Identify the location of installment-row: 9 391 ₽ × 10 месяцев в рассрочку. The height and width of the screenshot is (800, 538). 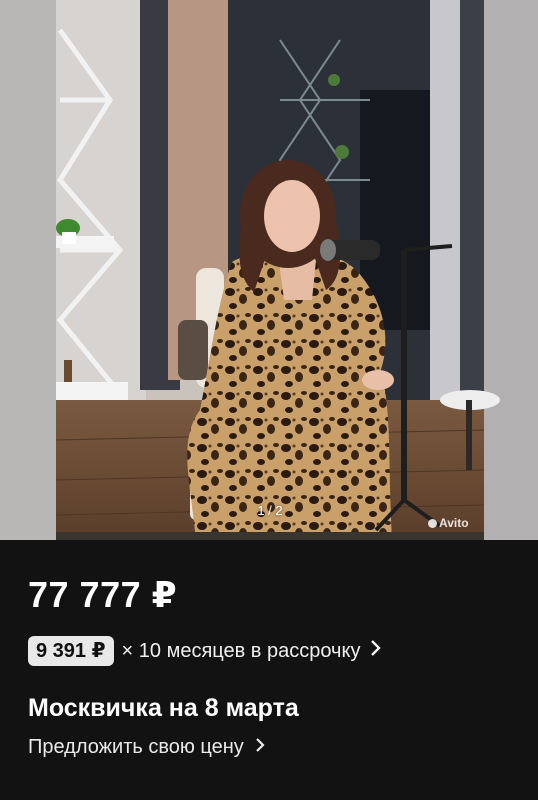
(205, 651).